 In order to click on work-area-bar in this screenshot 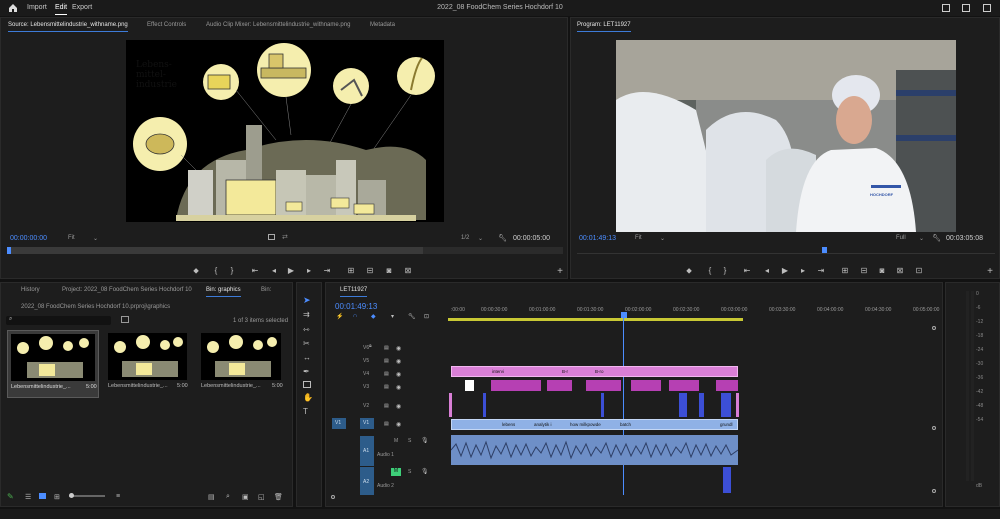, I will do `click(595, 319)`.